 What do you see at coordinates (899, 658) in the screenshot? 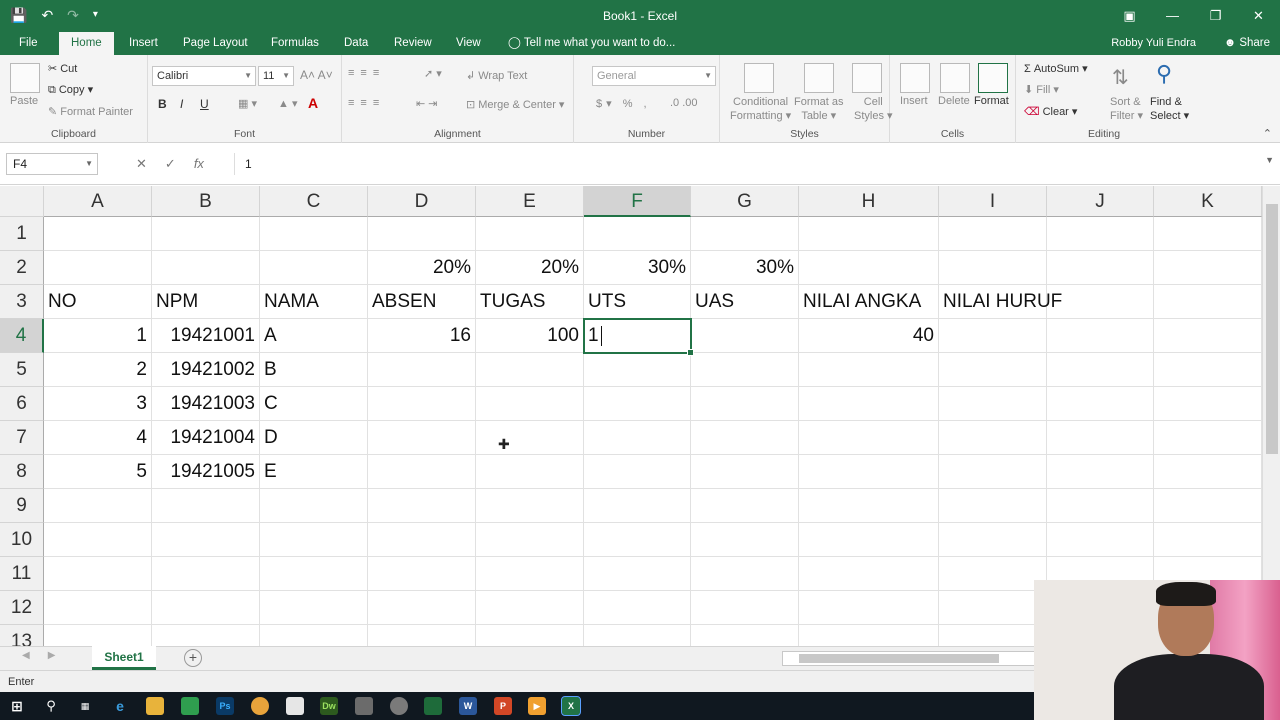
I see `horizontal-scroll-thumb` at bounding box center [899, 658].